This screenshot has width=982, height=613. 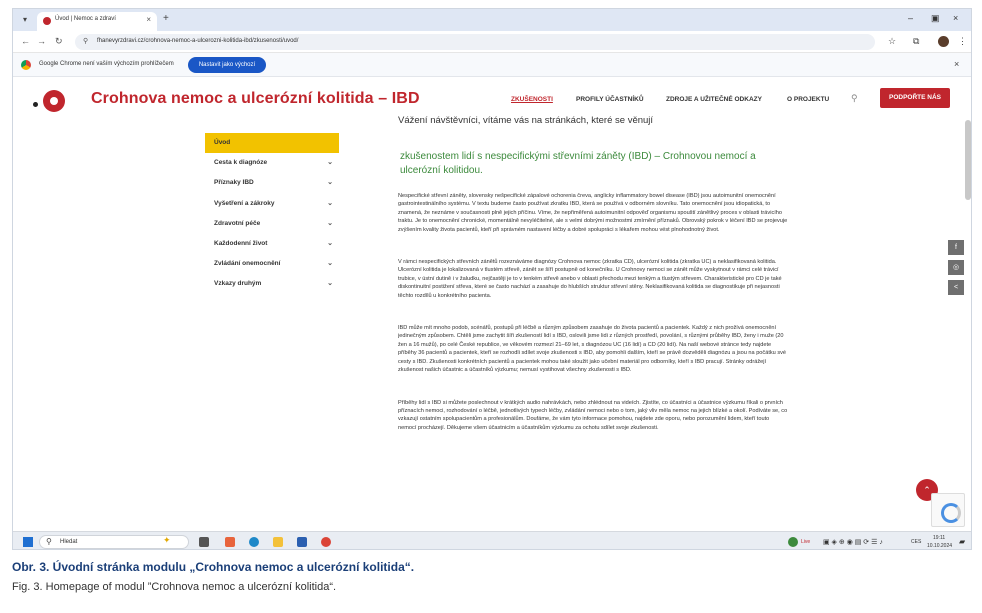 What do you see at coordinates (230, 542) in the screenshot?
I see `app-icon` at bounding box center [230, 542].